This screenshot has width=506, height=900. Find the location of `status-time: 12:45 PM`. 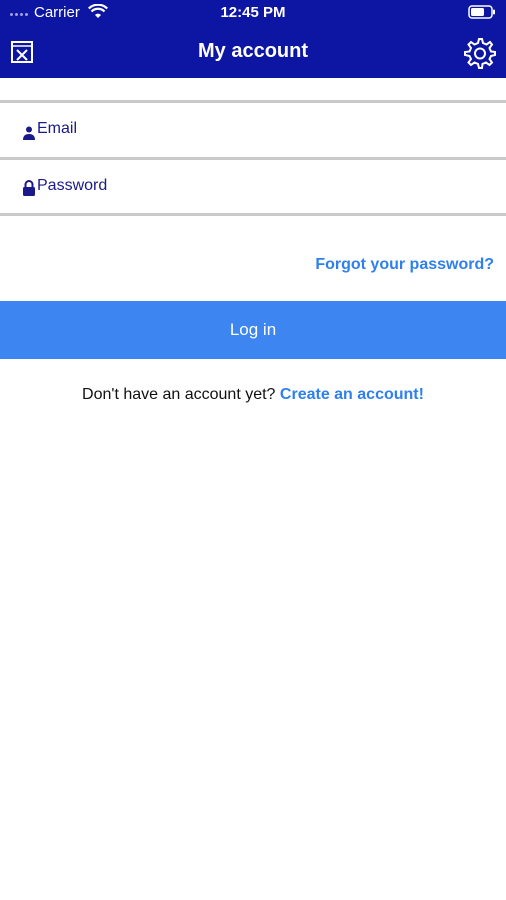

status-time: 12:45 PM is located at coordinates (253, 12).